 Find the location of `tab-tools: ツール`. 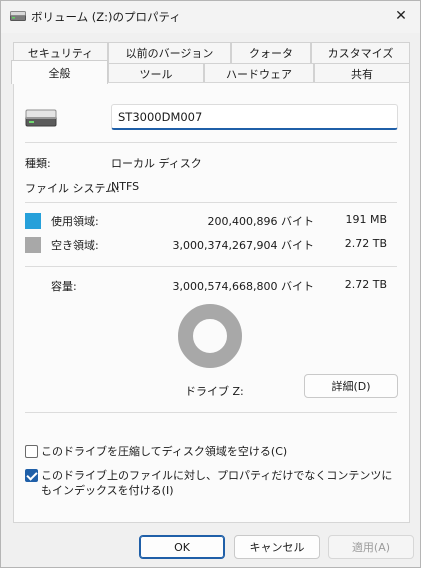

tab-tools: ツール is located at coordinates (156, 73).